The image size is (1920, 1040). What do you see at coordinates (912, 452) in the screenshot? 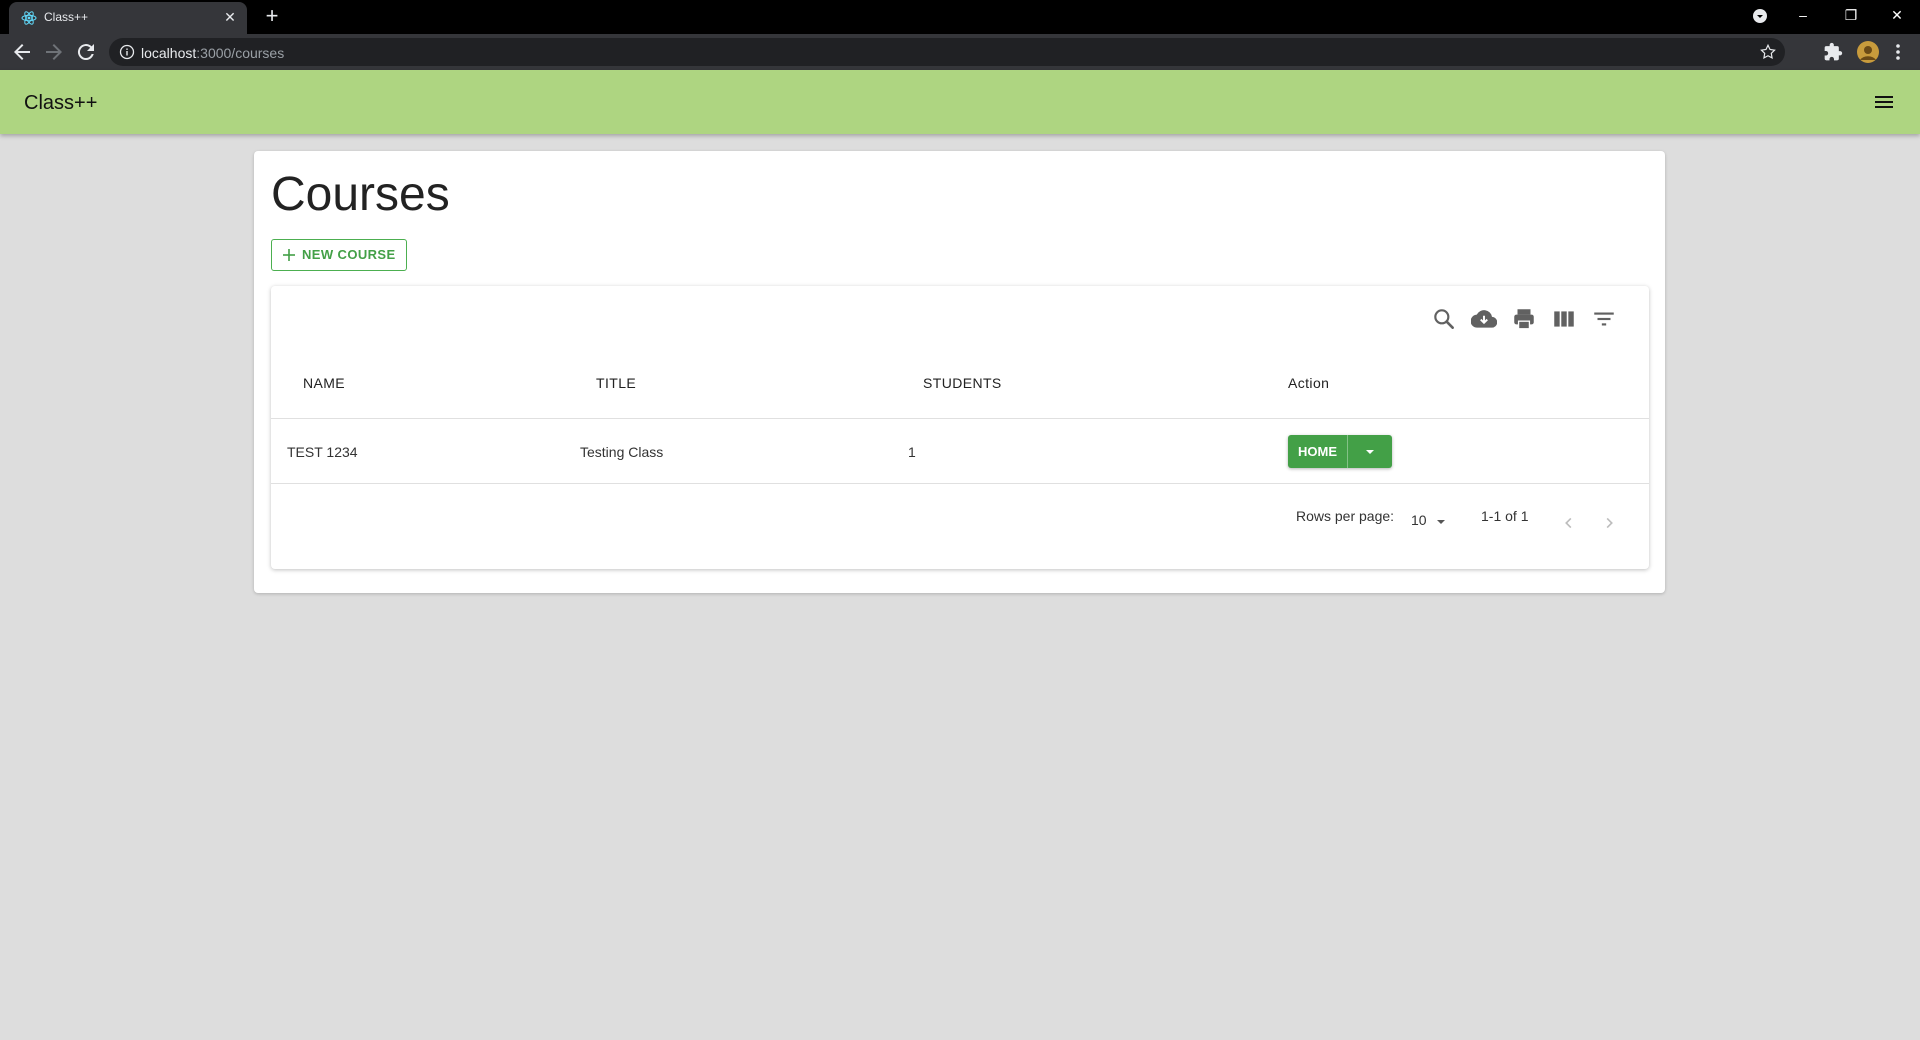
I see `cell-students: 1` at bounding box center [912, 452].